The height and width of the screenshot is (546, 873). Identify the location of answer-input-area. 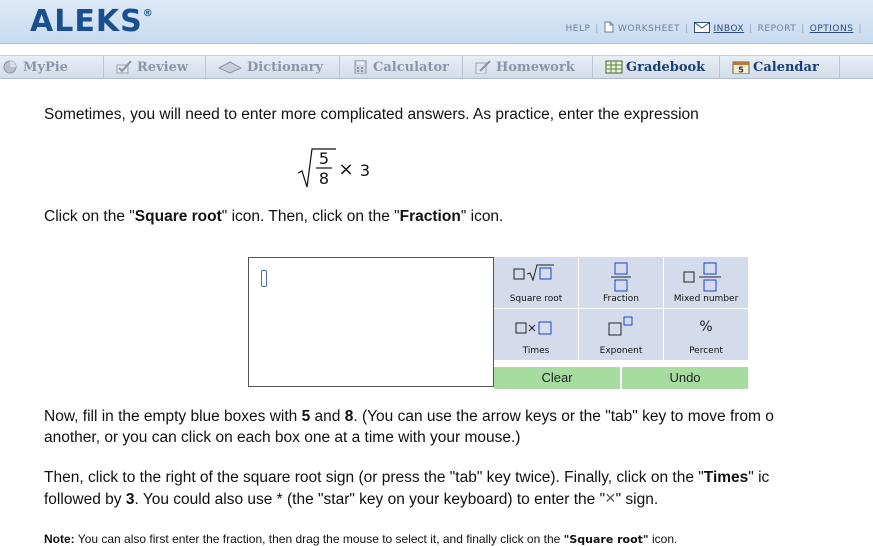
(371, 322).